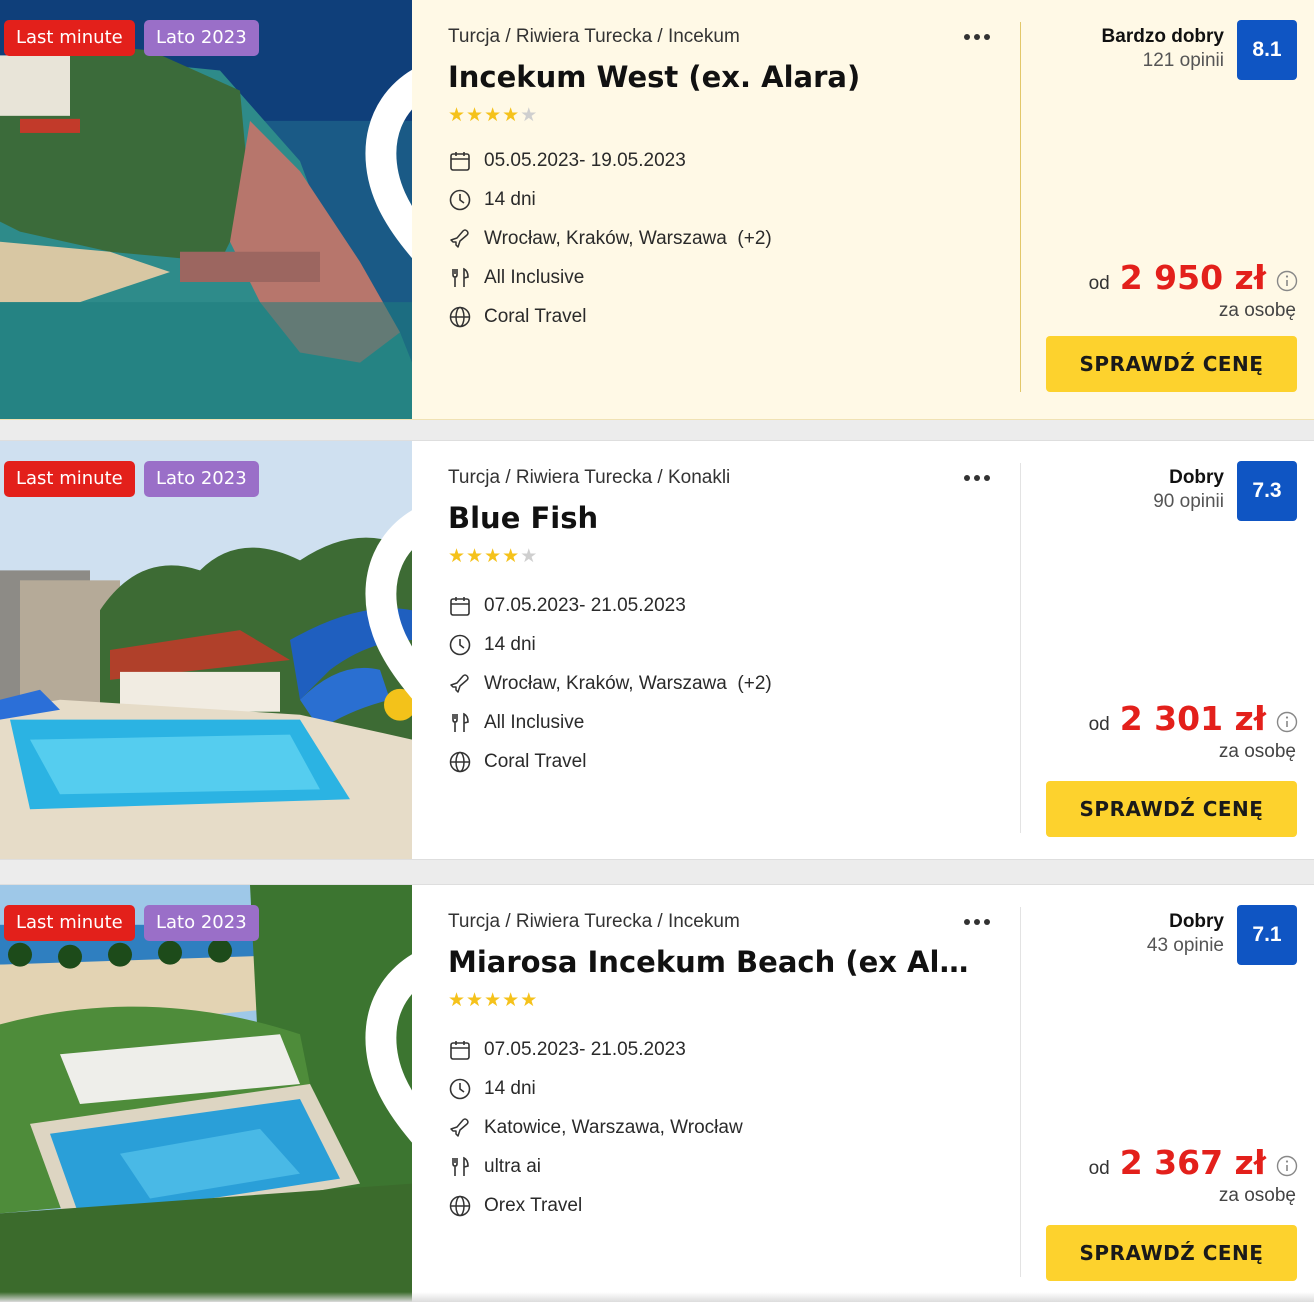  What do you see at coordinates (585, 160) in the screenshot?
I see `dates: 05.05.2023- 19.05.2023` at bounding box center [585, 160].